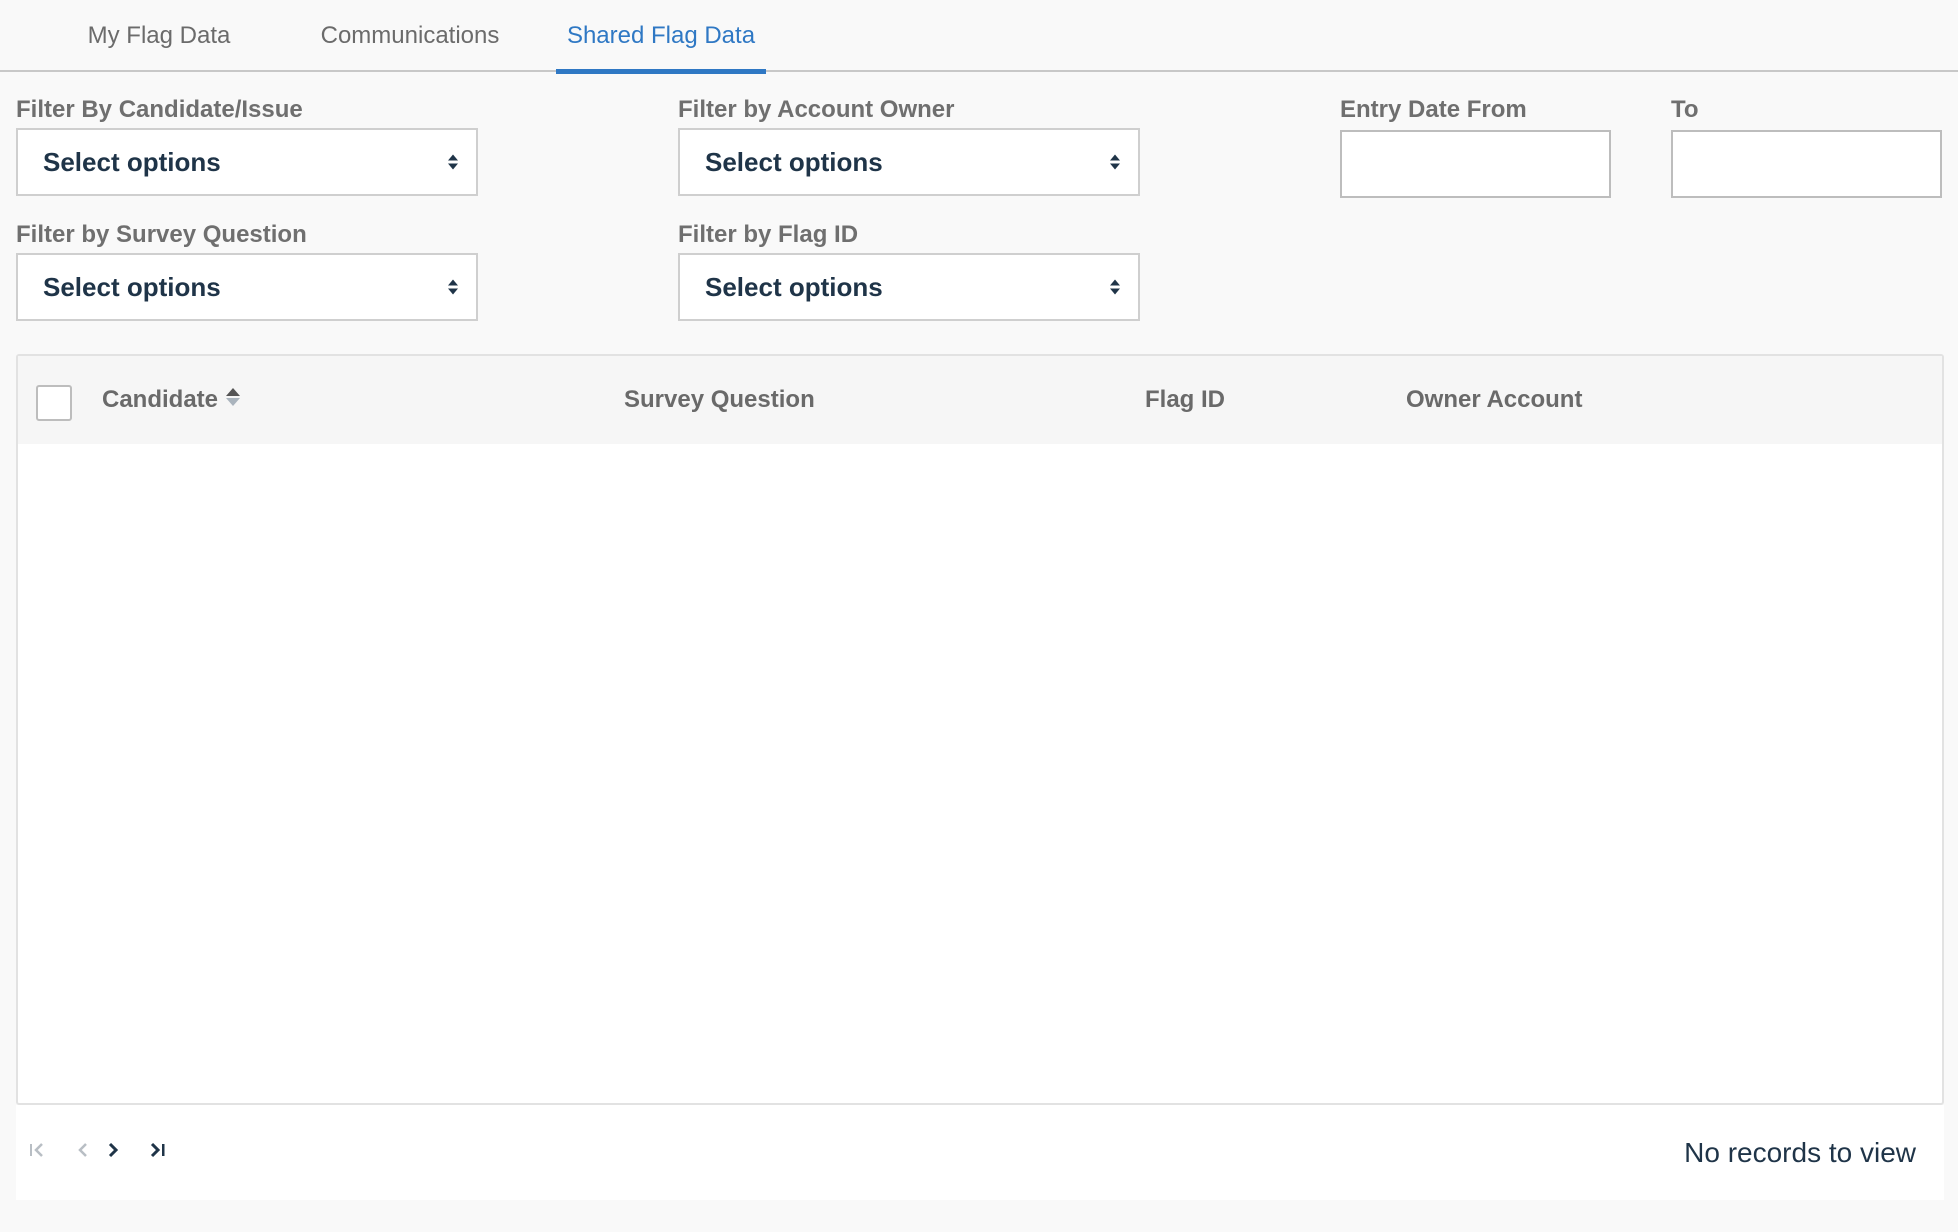 The height and width of the screenshot is (1232, 1958). Describe the element at coordinates (794, 286) in the screenshot. I see `filter-flag-id-value: Select options` at that location.